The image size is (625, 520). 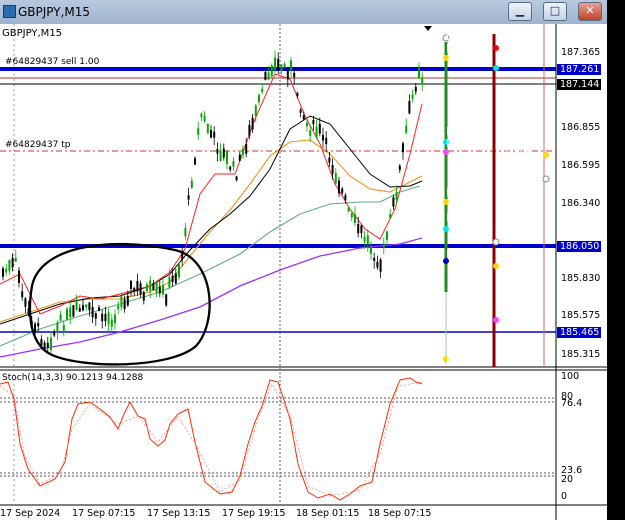 What do you see at coordinates (567, 479) in the screenshot?
I see `stoch-tick: 20` at bounding box center [567, 479].